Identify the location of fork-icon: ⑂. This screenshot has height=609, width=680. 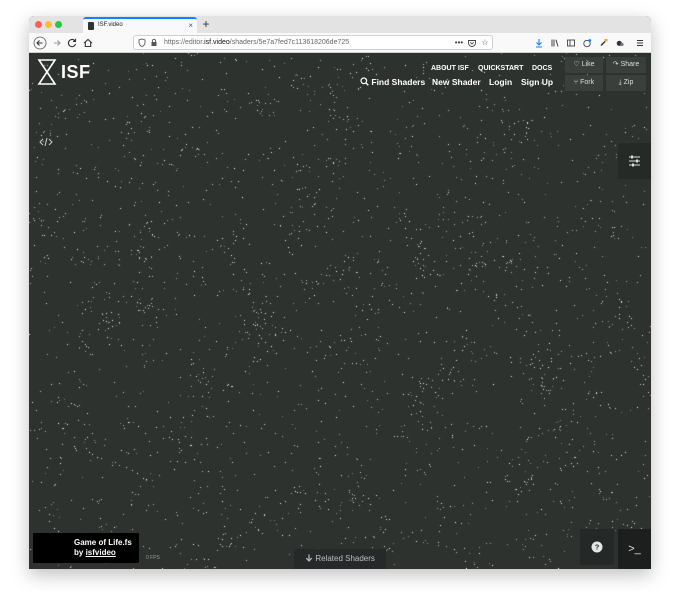
(576, 82).